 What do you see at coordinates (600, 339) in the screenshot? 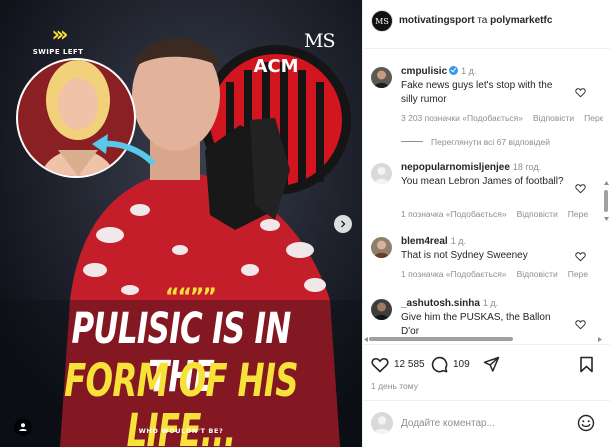
I see `scroll-right-arrow-icon` at bounding box center [600, 339].